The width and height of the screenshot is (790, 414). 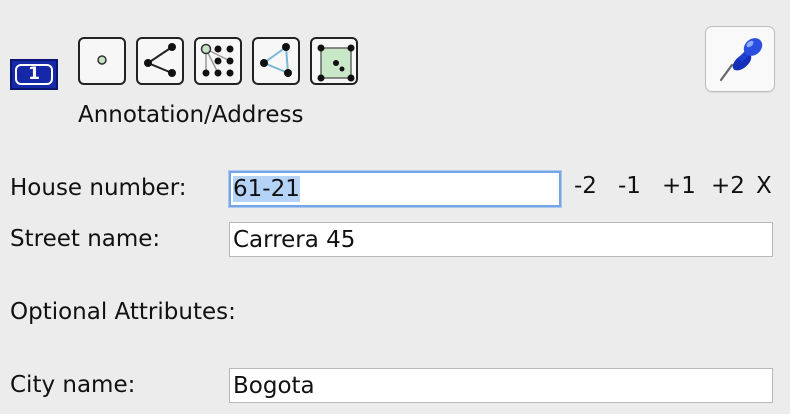 What do you see at coordinates (98, 188) in the screenshot?
I see `house-number-label: House number:` at bounding box center [98, 188].